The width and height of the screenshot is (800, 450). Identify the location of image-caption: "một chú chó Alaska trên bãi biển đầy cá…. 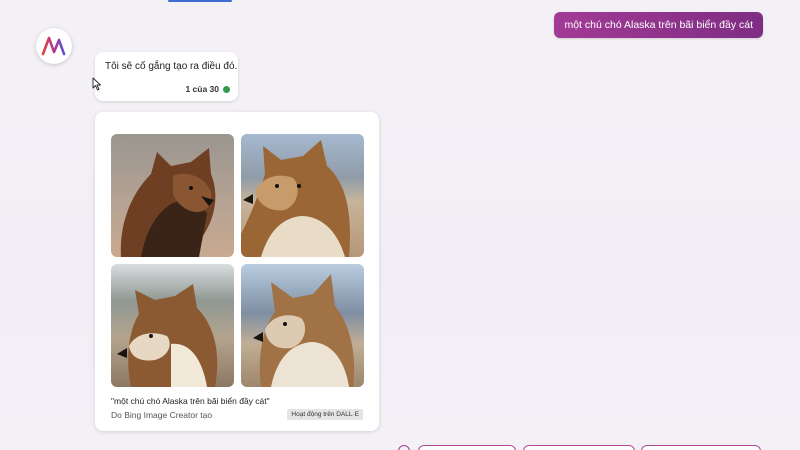
(190, 401).